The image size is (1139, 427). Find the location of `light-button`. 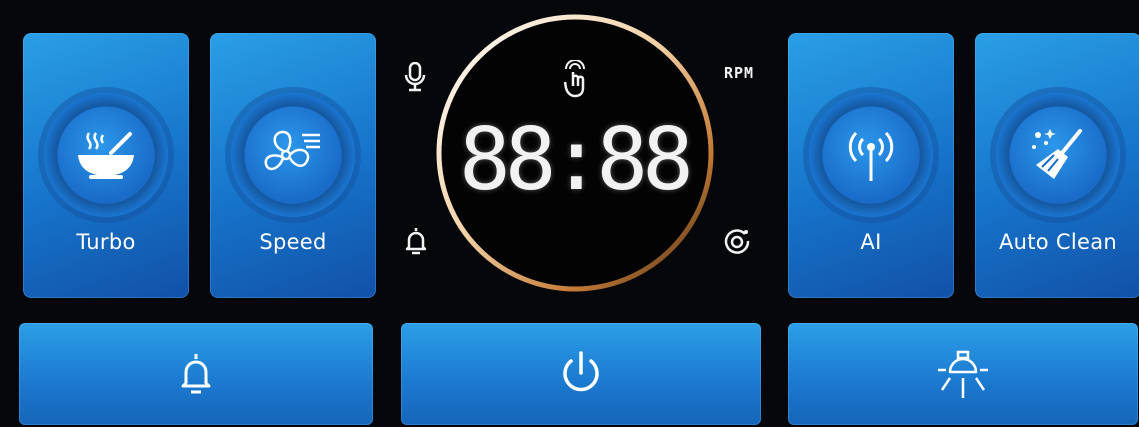

light-button is located at coordinates (963, 374).